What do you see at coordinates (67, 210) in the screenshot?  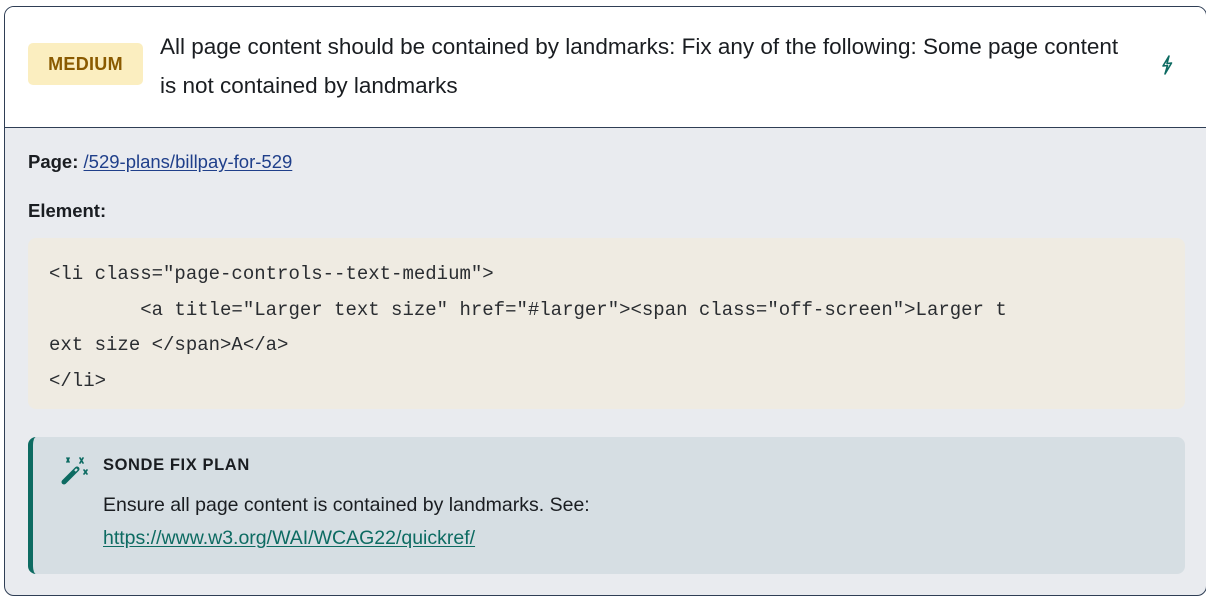 I see `element-label: Element:` at bounding box center [67, 210].